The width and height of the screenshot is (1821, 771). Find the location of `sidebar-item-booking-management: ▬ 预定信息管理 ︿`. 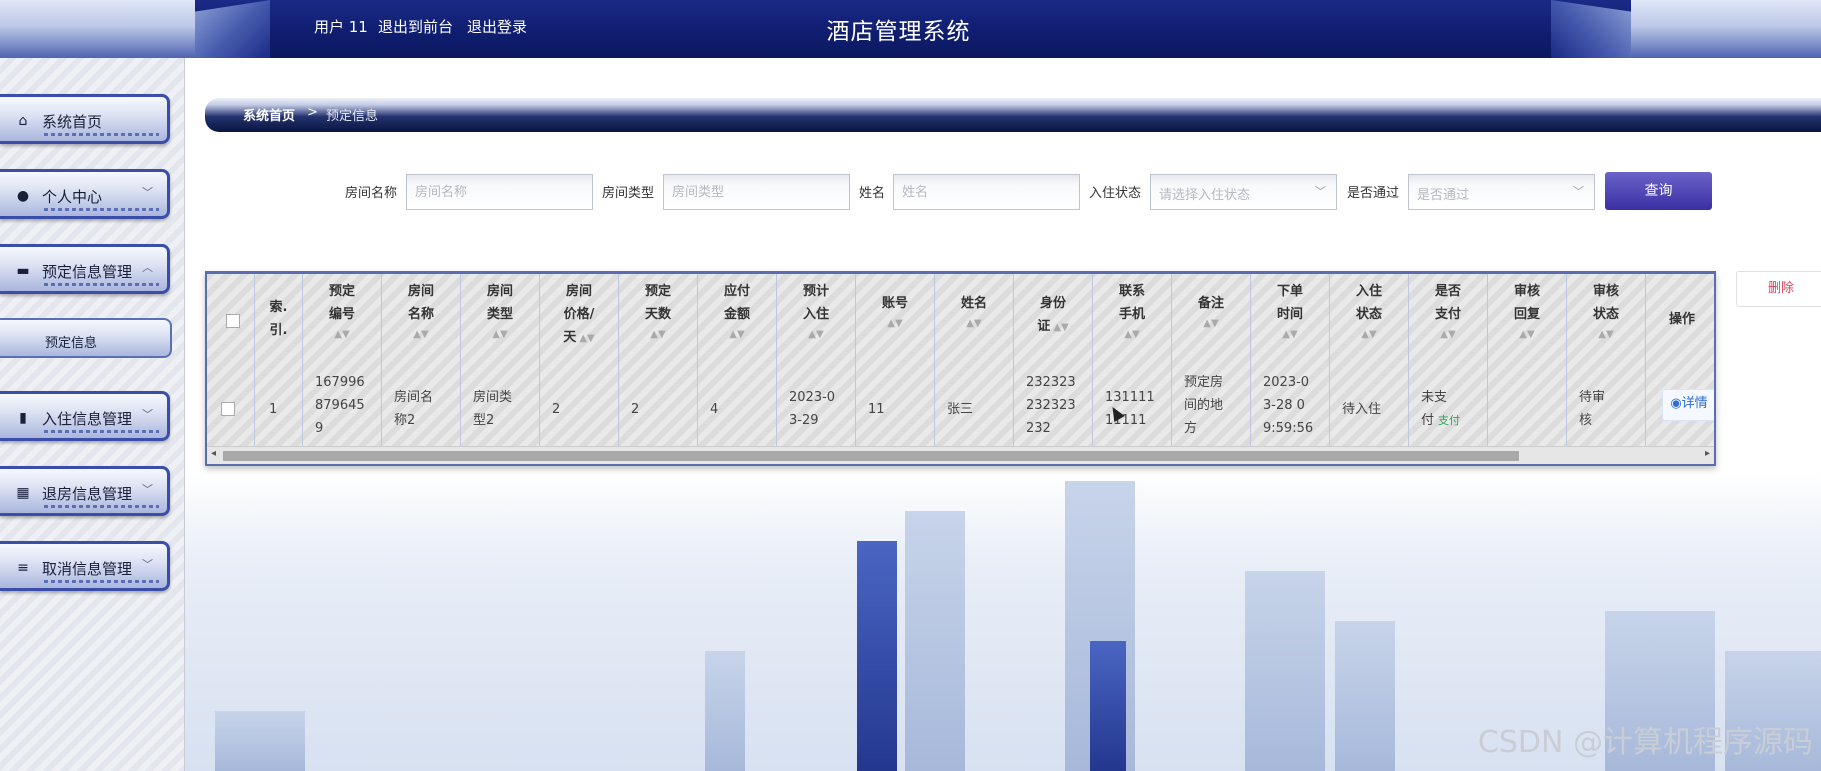

sidebar-item-booking-management: ▬ 预定信息管理 ︿ is located at coordinates (85, 269).